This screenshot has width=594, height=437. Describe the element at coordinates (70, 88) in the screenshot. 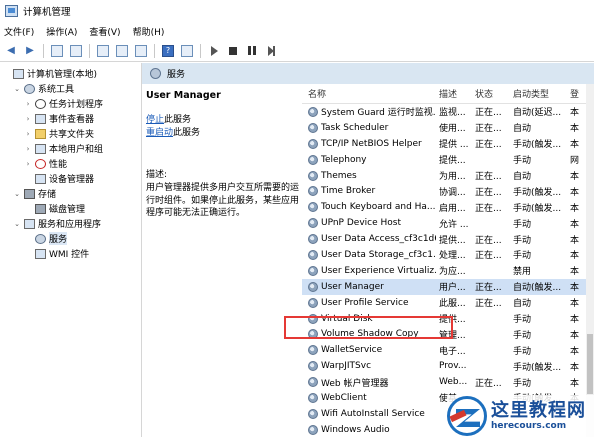

I see `tree-item: ⌄ 系统工具` at that location.